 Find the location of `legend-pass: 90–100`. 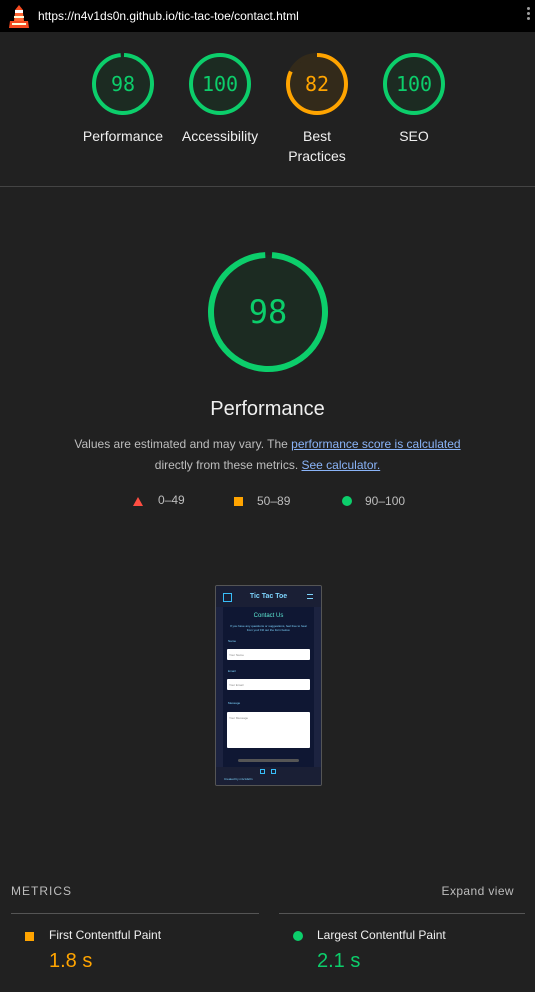

legend-pass: 90–100 is located at coordinates (373, 501).